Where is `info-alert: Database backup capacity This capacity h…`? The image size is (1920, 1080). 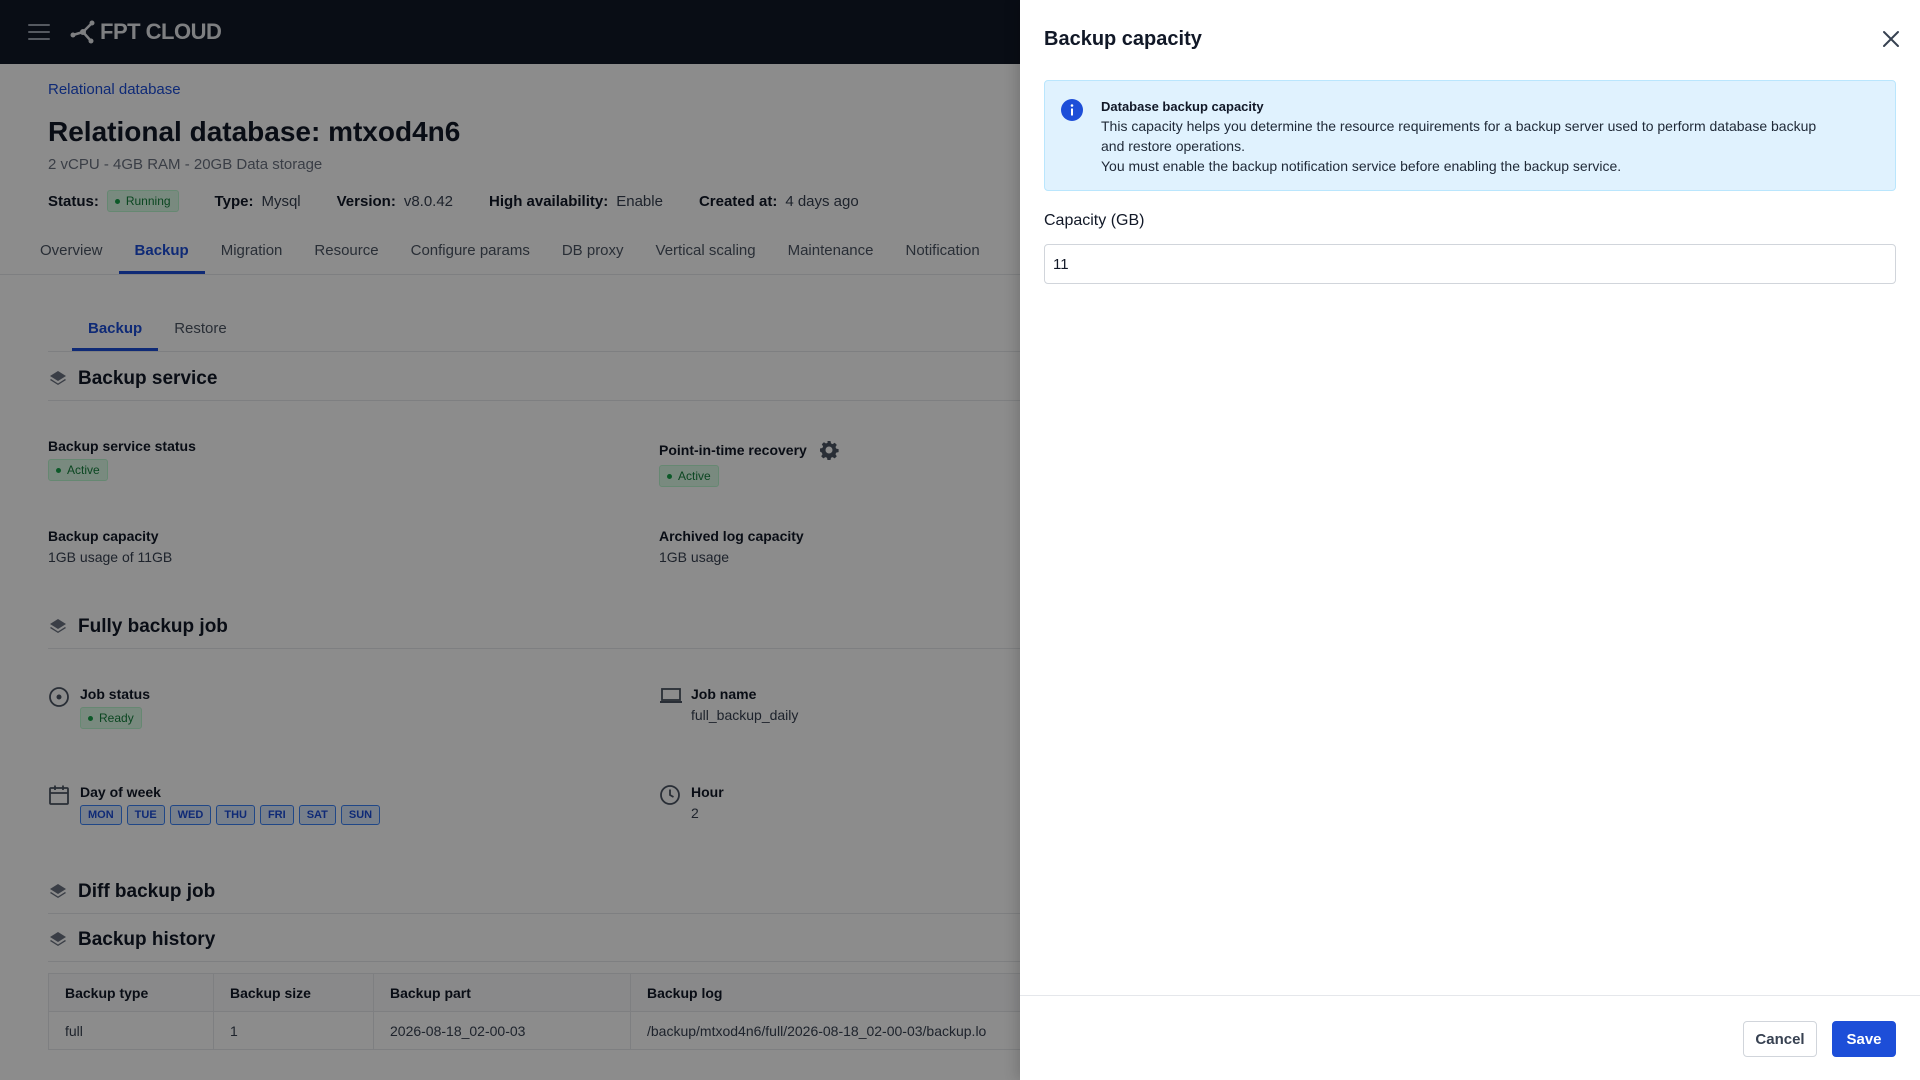
info-alert: Database backup capacity This capacity h… is located at coordinates (1470, 135).